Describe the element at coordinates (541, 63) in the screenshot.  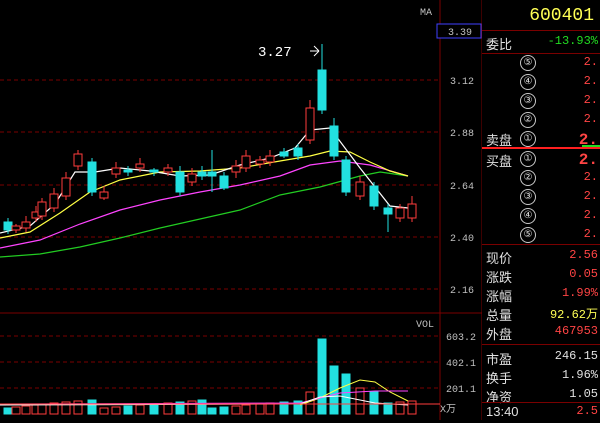
I see `sell-level-row: ⑤ 2.` at that location.